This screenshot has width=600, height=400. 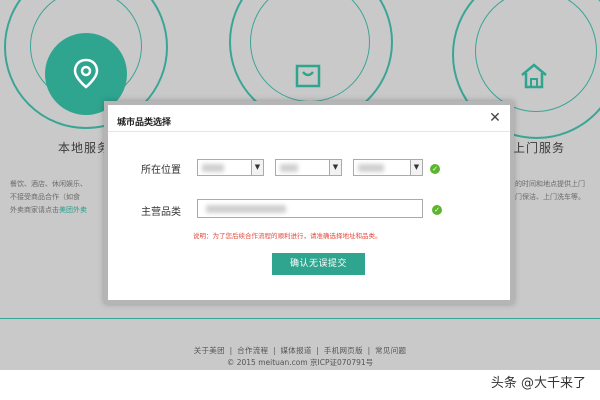 What do you see at coordinates (343, 350) in the screenshot?
I see `footer-link-mobile: 手机网页版` at bounding box center [343, 350].